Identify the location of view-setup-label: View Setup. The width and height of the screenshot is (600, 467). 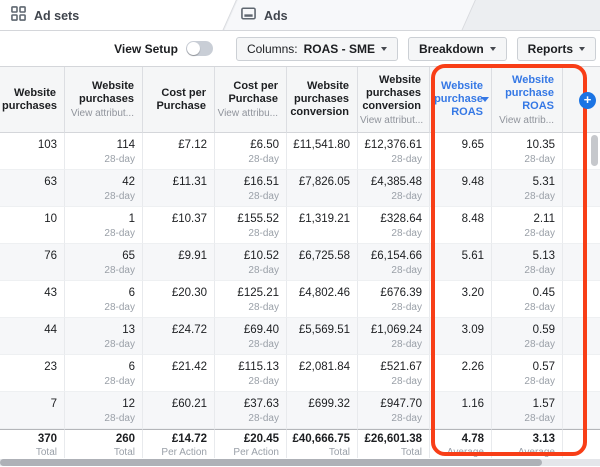
(146, 48).